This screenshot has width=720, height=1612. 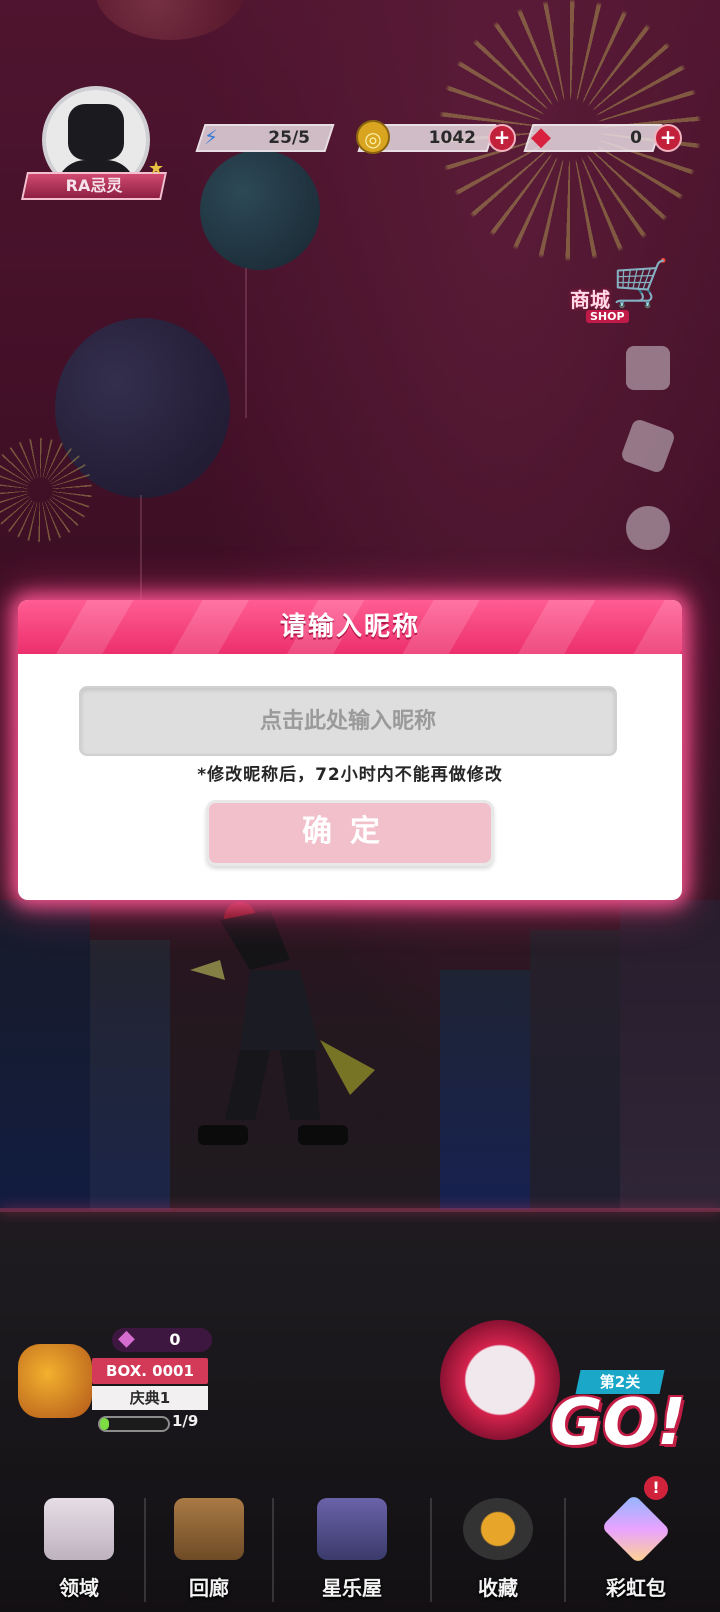 I want to click on nickname-input, so click(x=348, y=721).